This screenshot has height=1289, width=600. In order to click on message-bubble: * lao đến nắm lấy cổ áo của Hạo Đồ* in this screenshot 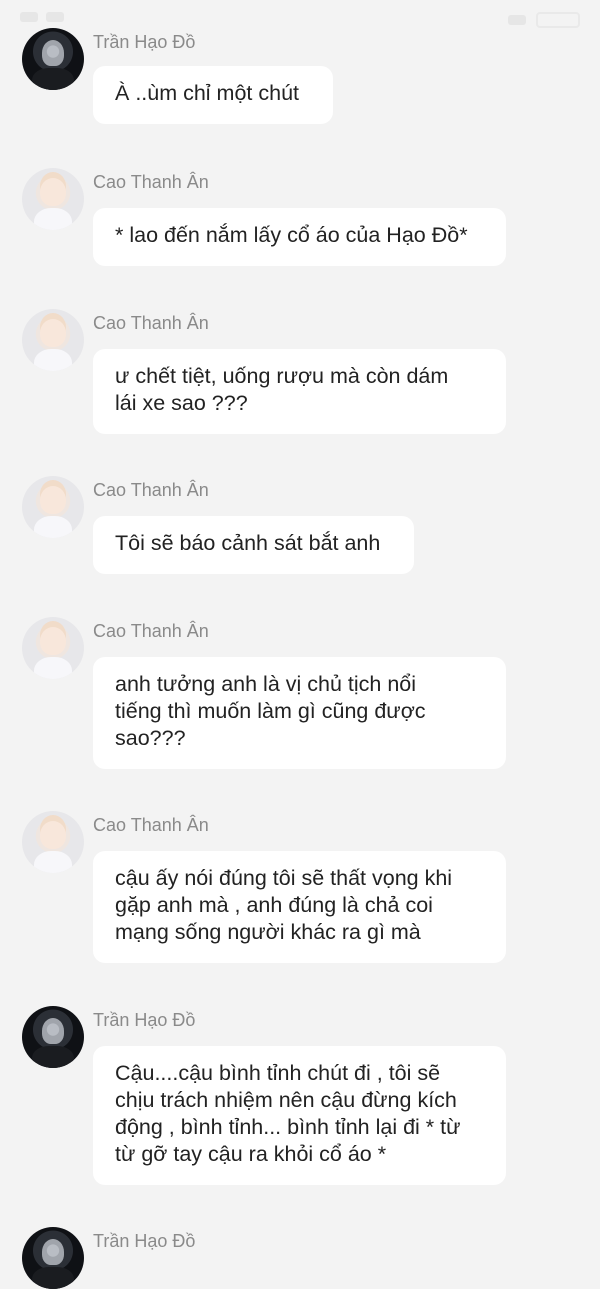, I will do `click(299, 237)`.